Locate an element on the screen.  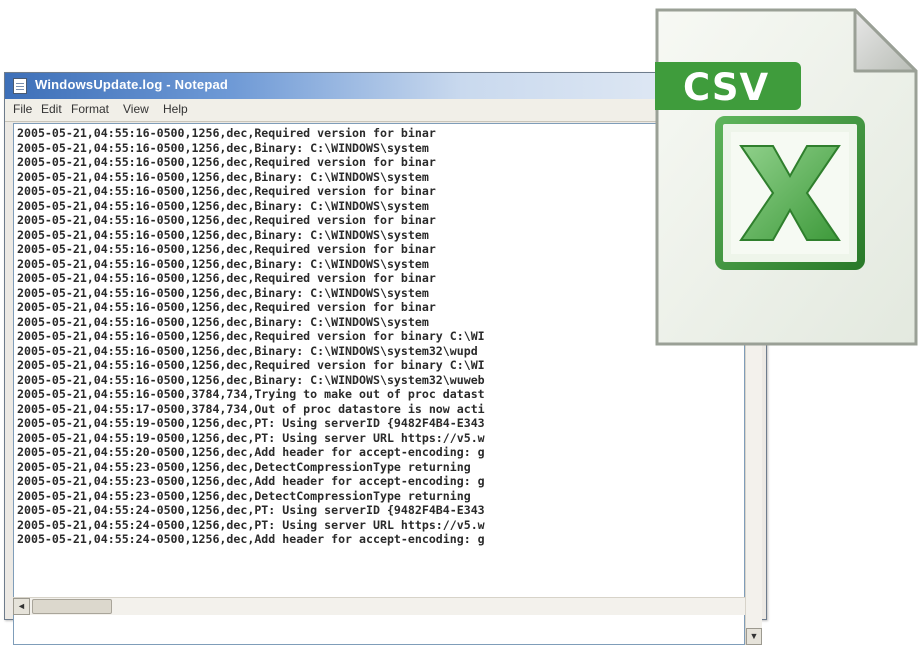
csv-label: CSV is located at coordinates (726, 87).